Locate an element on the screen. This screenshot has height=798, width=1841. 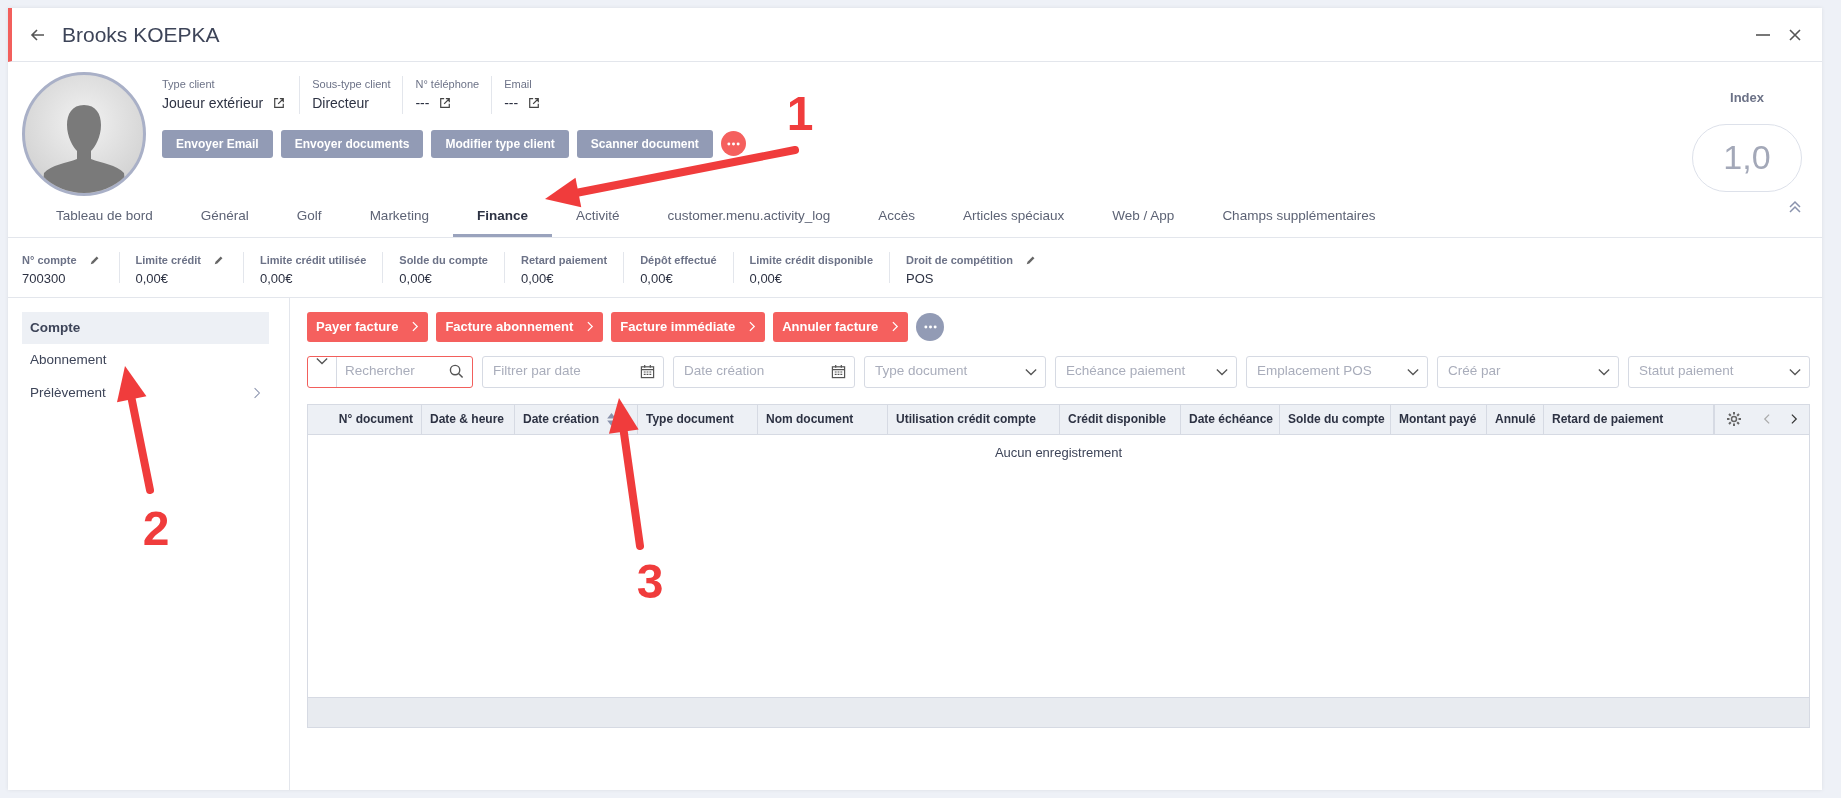
sidebar-item: Abonnement is located at coordinates (145, 360).